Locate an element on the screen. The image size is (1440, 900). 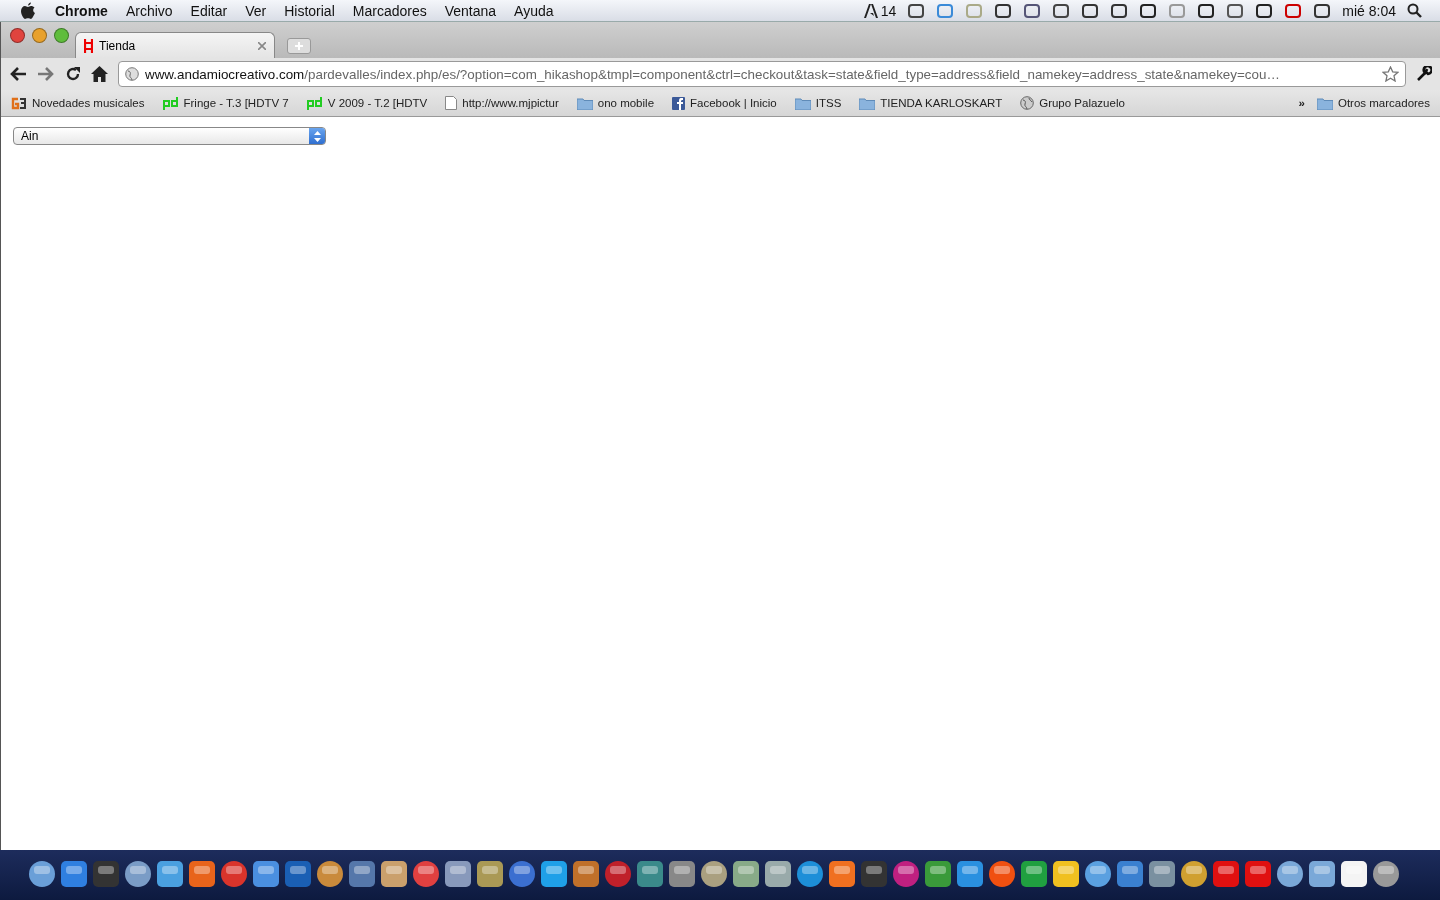
apple-icon is located at coordinates (28, 10).